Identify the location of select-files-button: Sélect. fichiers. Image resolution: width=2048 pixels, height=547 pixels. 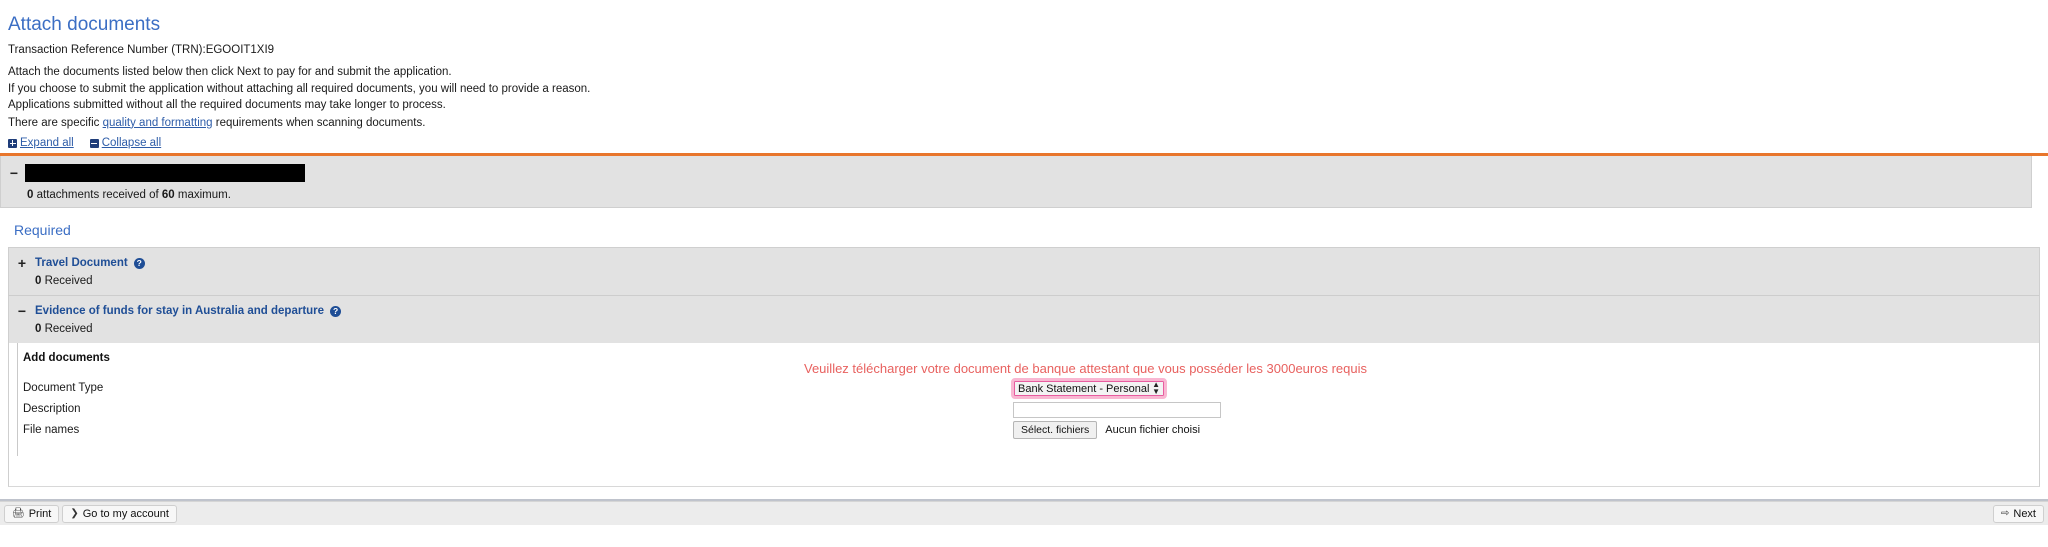
(1055, 429).